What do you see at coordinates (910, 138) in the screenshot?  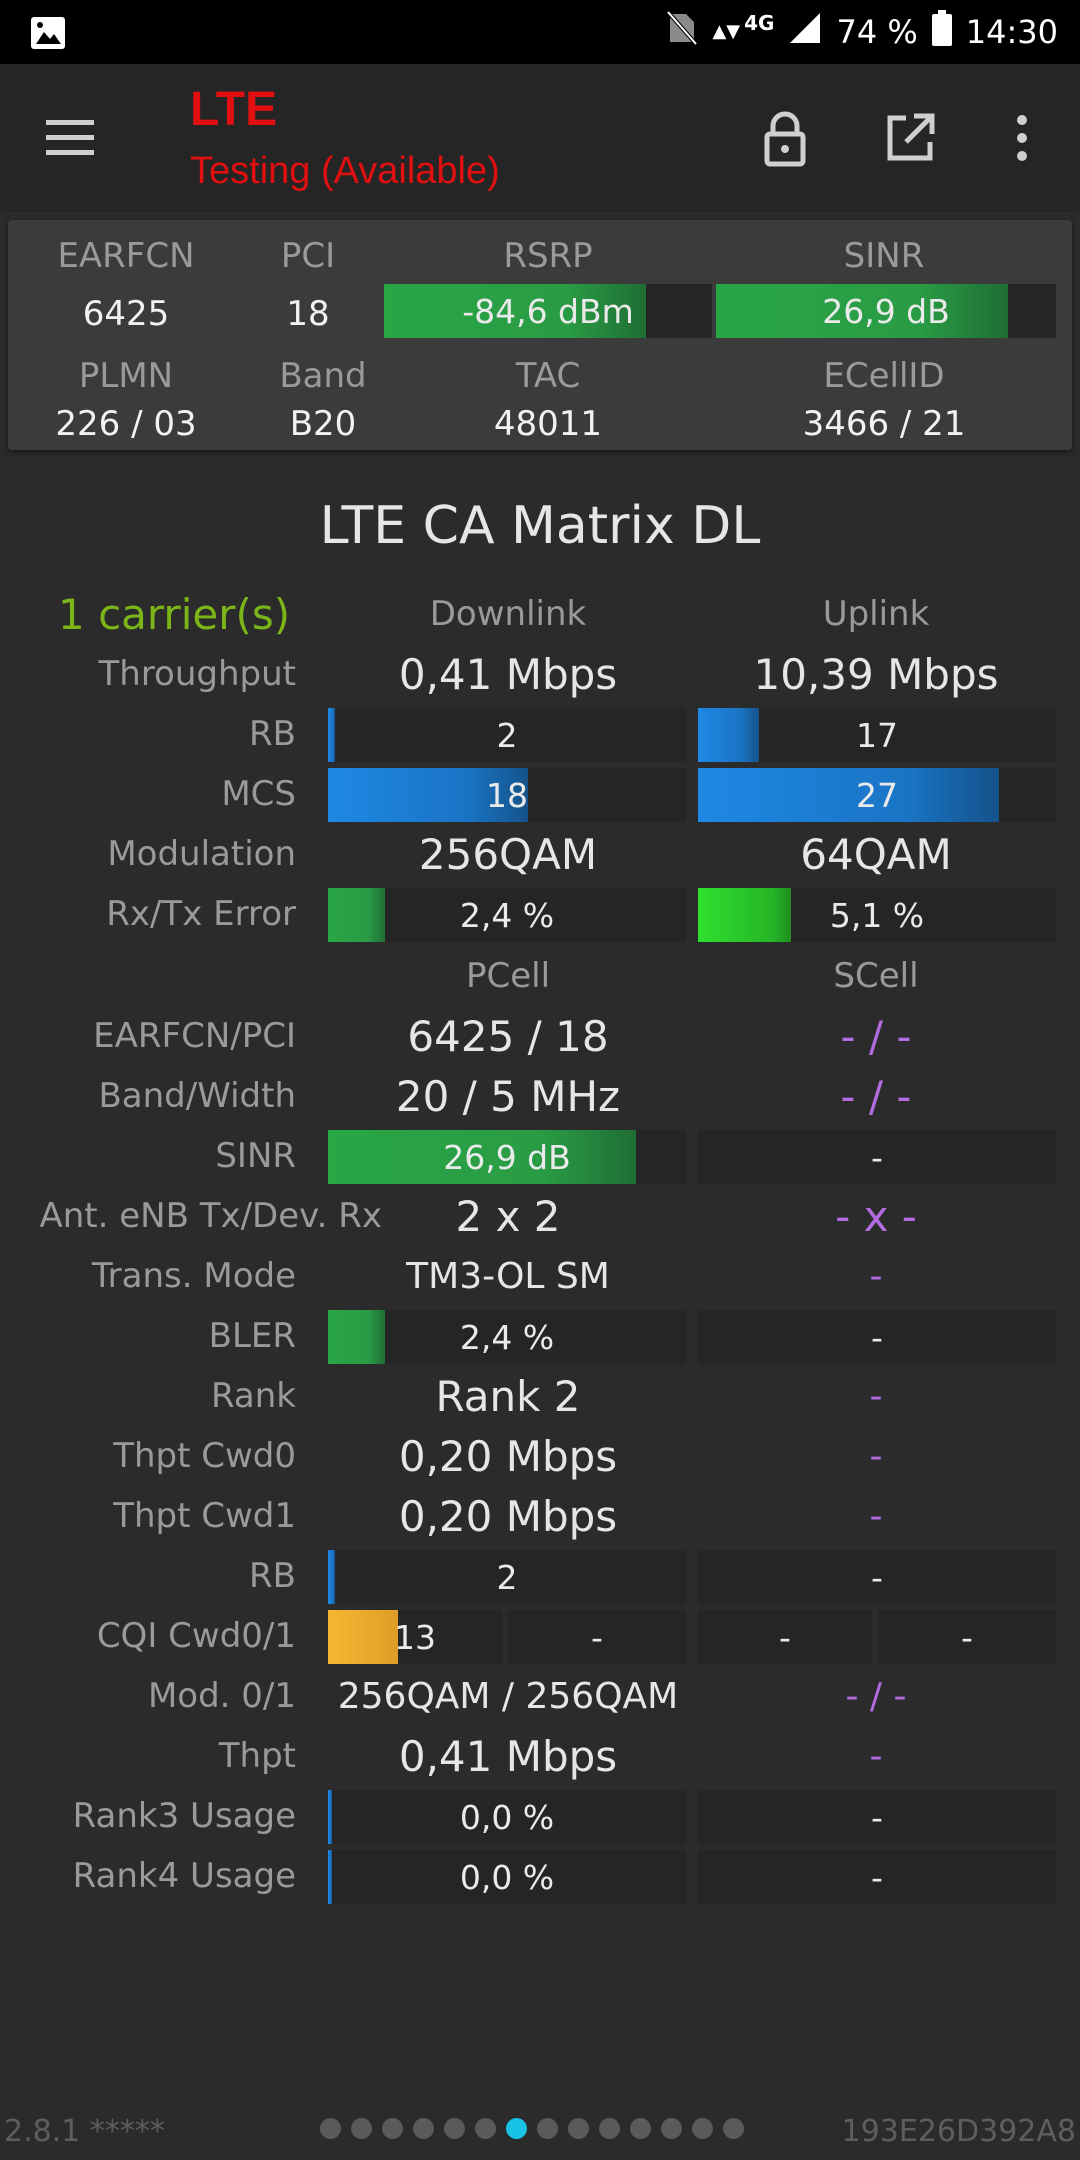 I see `open-external-icon` at bounding box center [910, 138].